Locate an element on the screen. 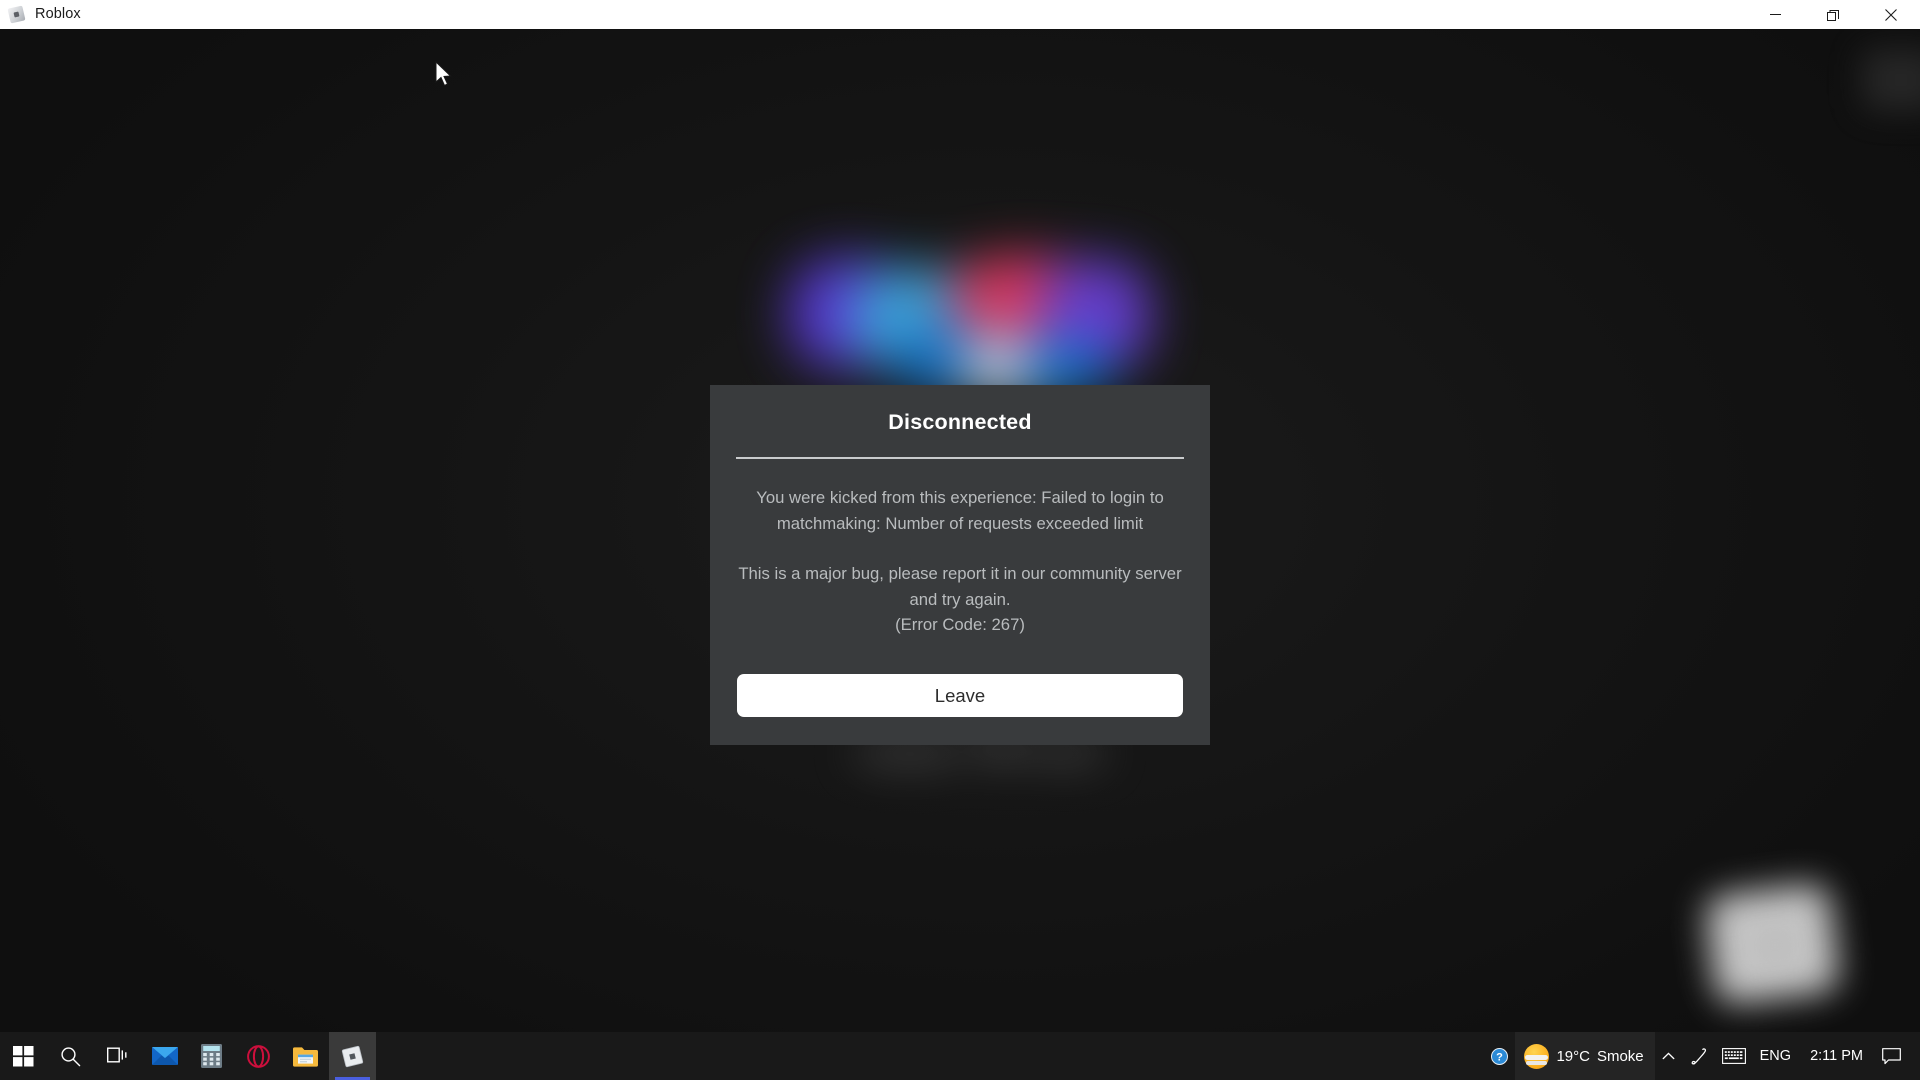 Image resolution: width=1920 pixels, height=1080 pixels. blurred-game-banner is located at coordinates (970, 320).